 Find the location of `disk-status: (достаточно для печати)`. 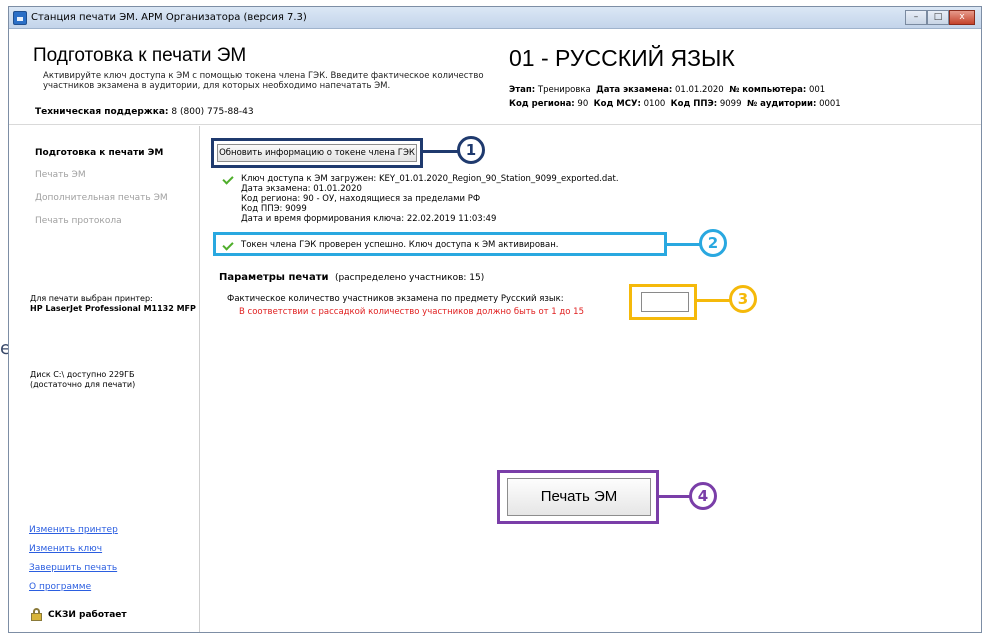

disk-status: (достаточно для печати) is located at coordinates (83, 384).